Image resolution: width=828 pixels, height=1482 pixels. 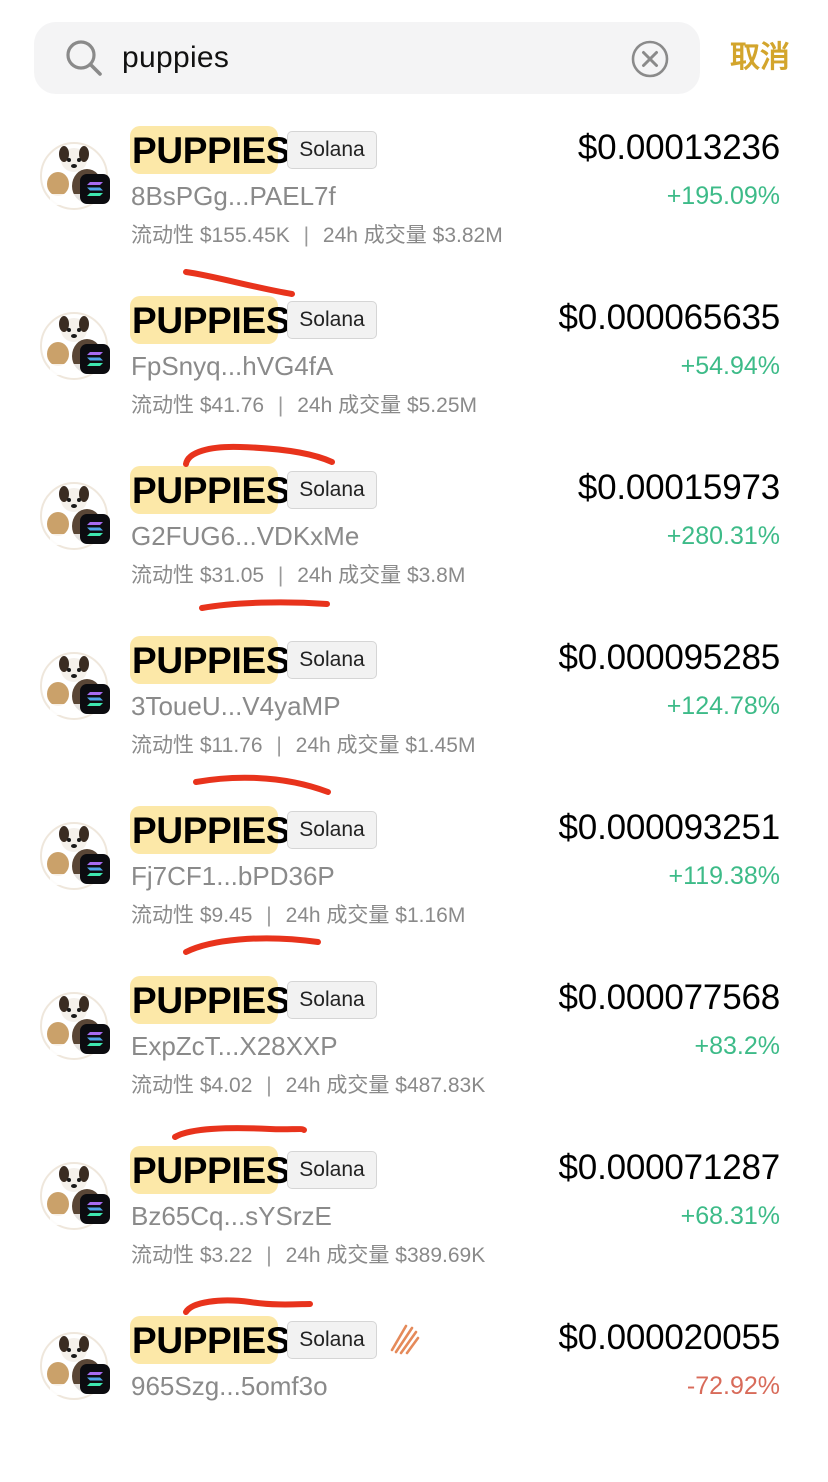 I want to click on token-price: $0.000071287, so click(x=669, y=1167).